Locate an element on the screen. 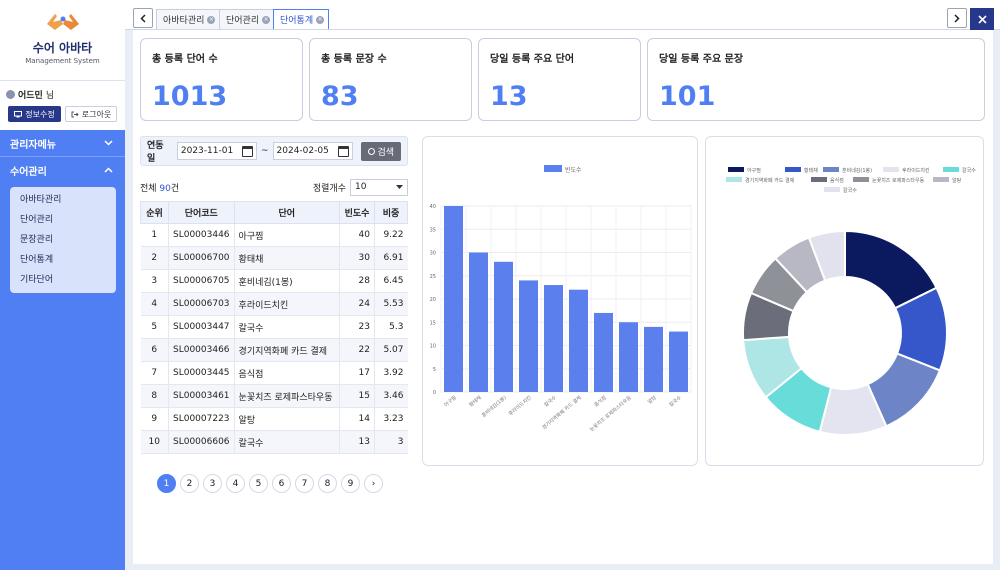 This screenshot has height=570, width=1000. table-row: 6 SL00003466 경기지역화폐 카드 결제 22 5.07 is located at coordinates (274, 350).